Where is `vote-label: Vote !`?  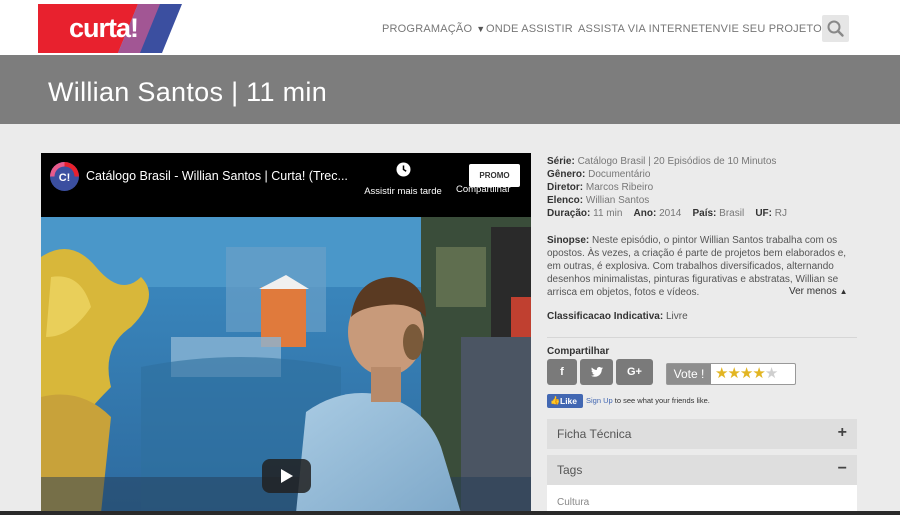 vote-label: Vote ! is located at coordinates (689, 374).